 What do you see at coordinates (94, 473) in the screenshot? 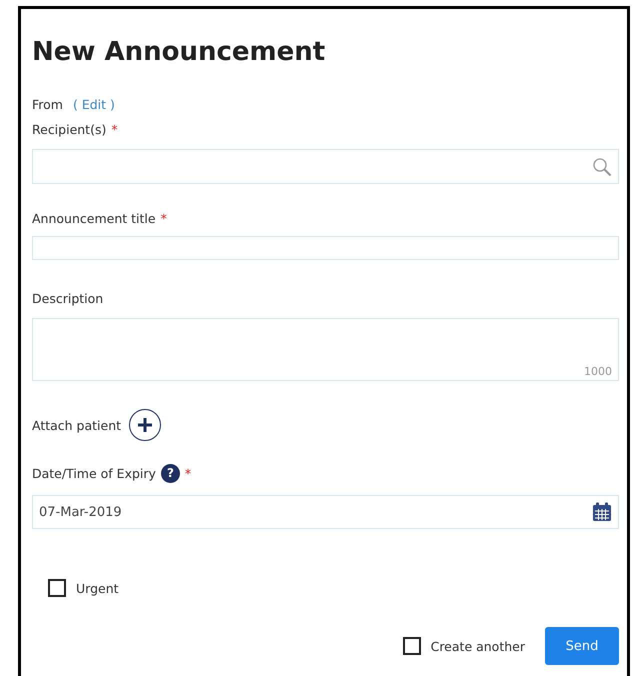
I see `field-label: Date/Time of Expiry` at bounding box center [94, 473].